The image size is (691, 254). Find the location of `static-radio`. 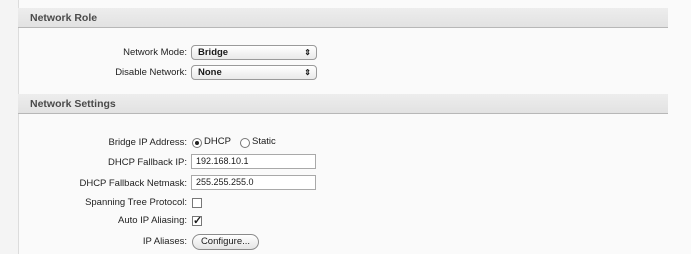

static-radio is located at coordinates (245, 143).